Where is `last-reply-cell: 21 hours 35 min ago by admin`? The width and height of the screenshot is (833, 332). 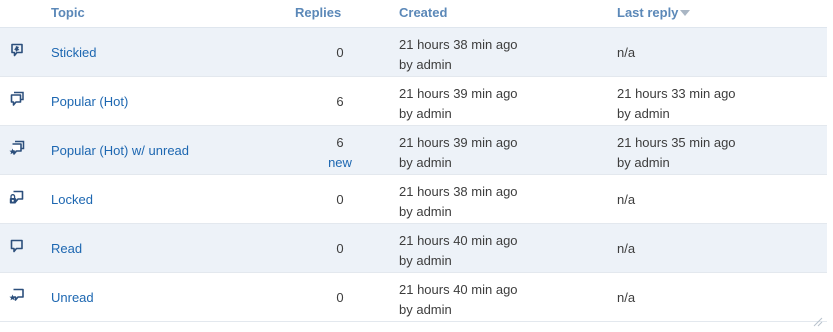 last-reply-cell: 21 hours 35 min ago by admin is located at coordinates (676, 153).